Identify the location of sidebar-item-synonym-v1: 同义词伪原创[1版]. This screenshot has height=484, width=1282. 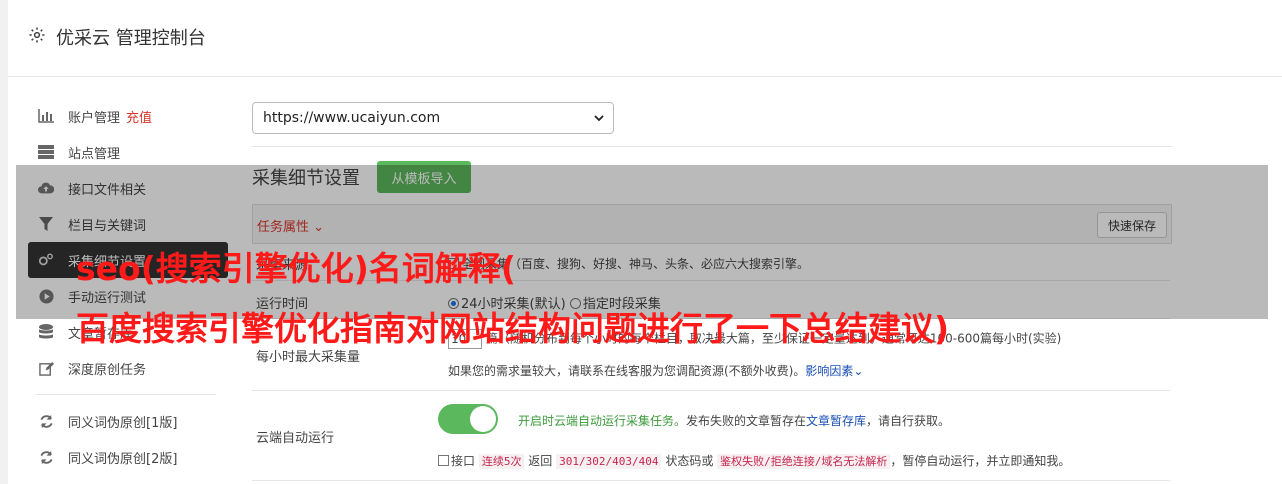
(128, 421).